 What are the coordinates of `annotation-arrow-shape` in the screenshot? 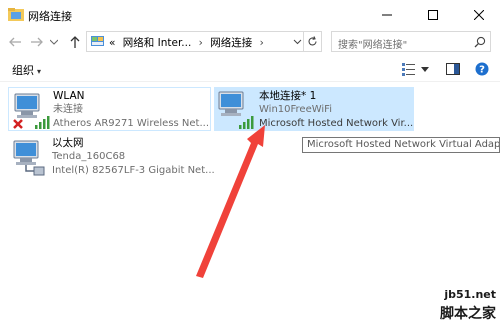 It's located at (230, 201).